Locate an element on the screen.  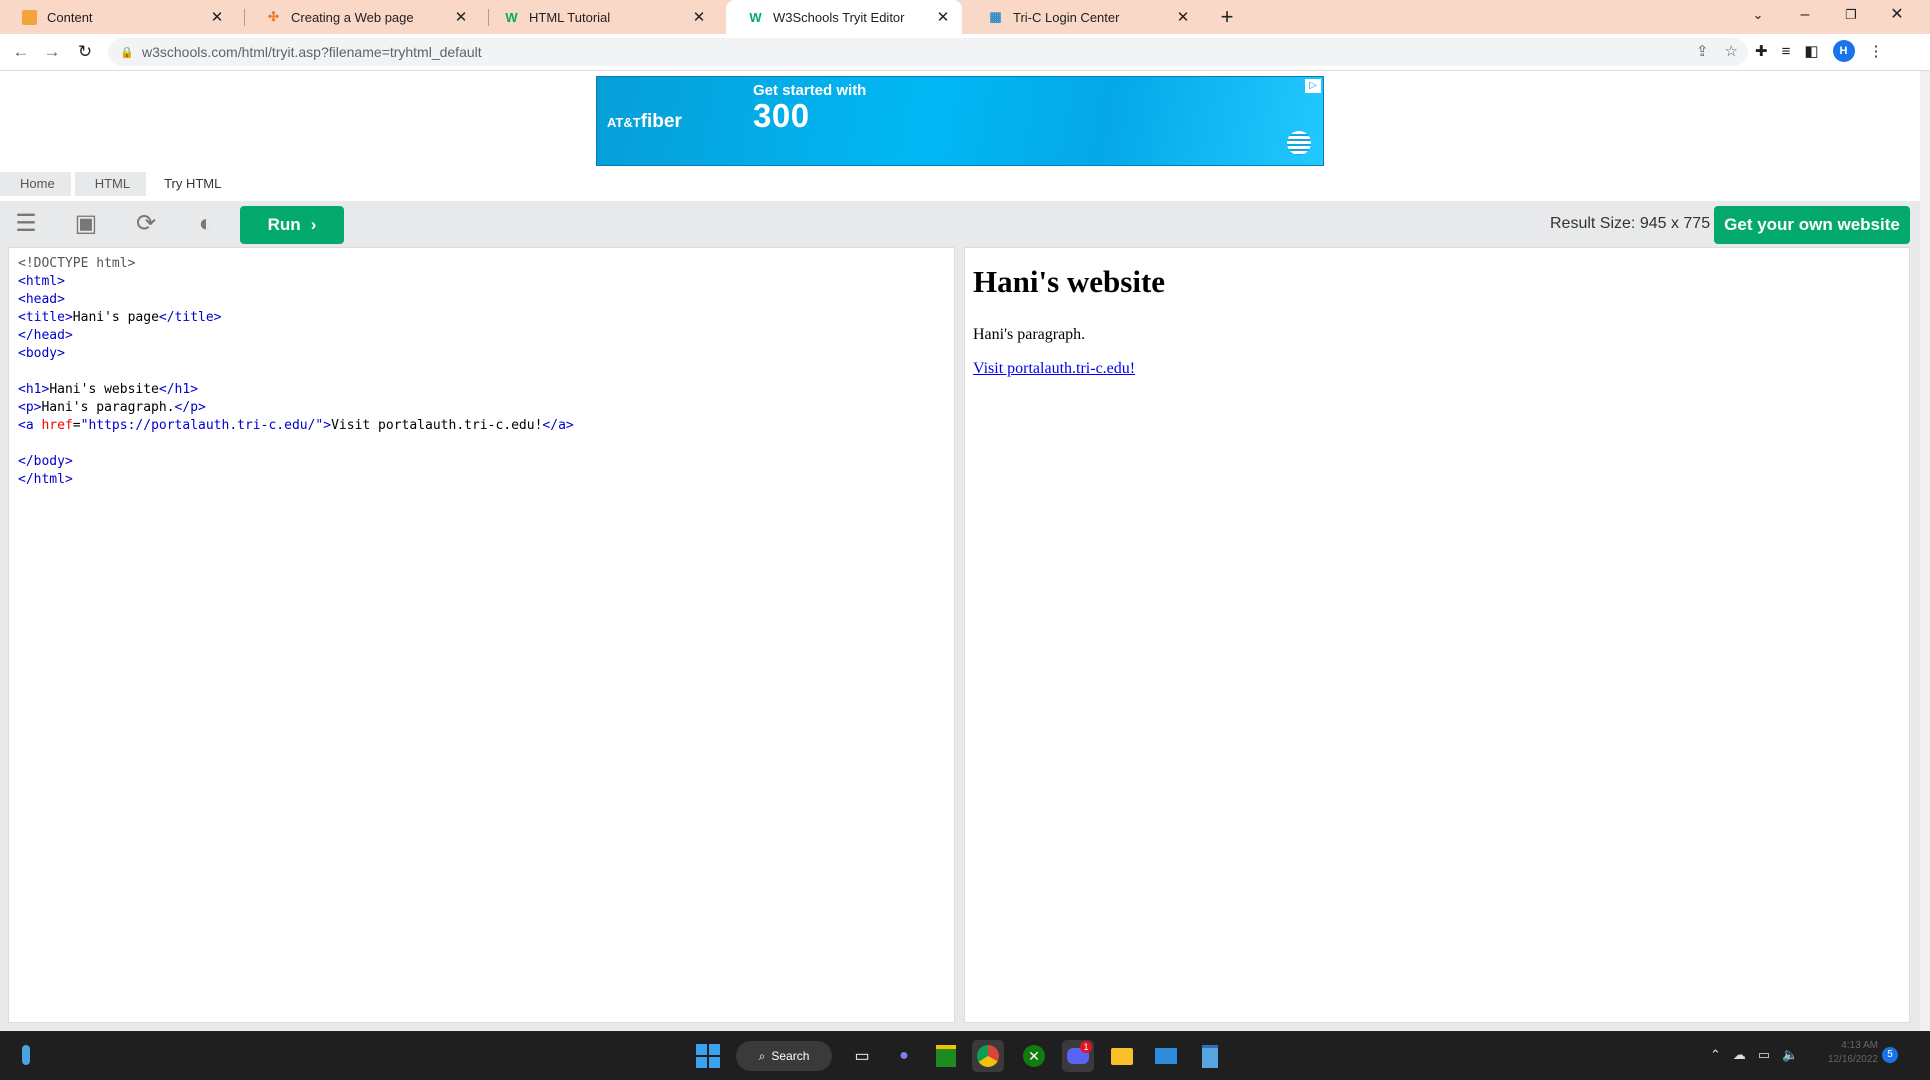
tab-creating-web-page: ✣ Creating a Web page ✕ is located at coordinates (362, 17).